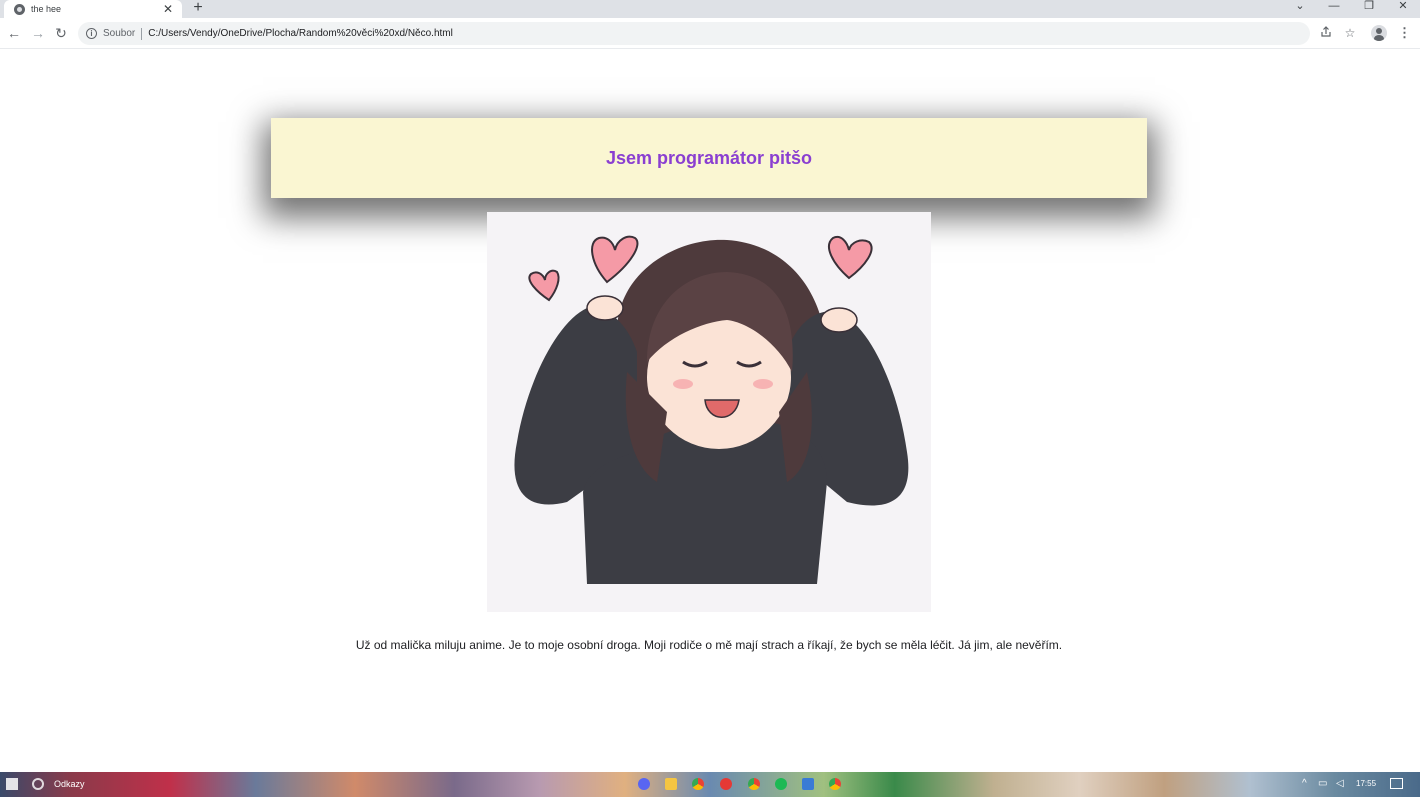 The width and height of the screenshot is (1420, 797). Describe the element at coordinates (19, 9) in the screenshot. I see `globe-icon` at that location.